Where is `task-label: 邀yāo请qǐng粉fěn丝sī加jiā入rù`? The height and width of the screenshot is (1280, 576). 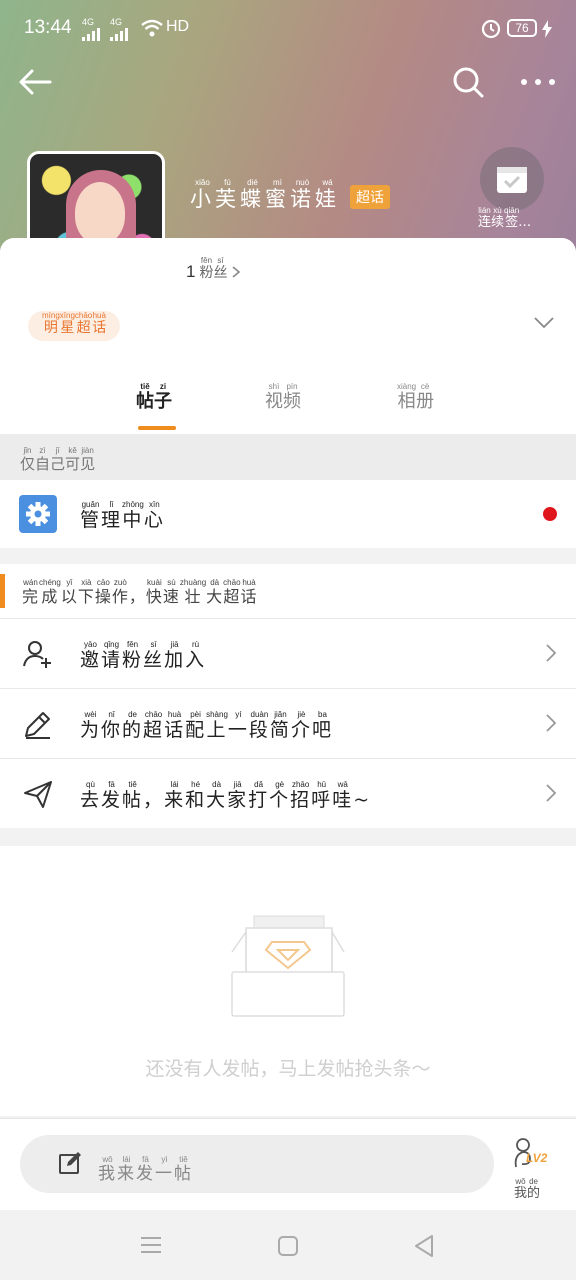 task-label: 邀yāo请qǐng粉fěn丝sī加jiā入rù is located at coordinates (143, 655).